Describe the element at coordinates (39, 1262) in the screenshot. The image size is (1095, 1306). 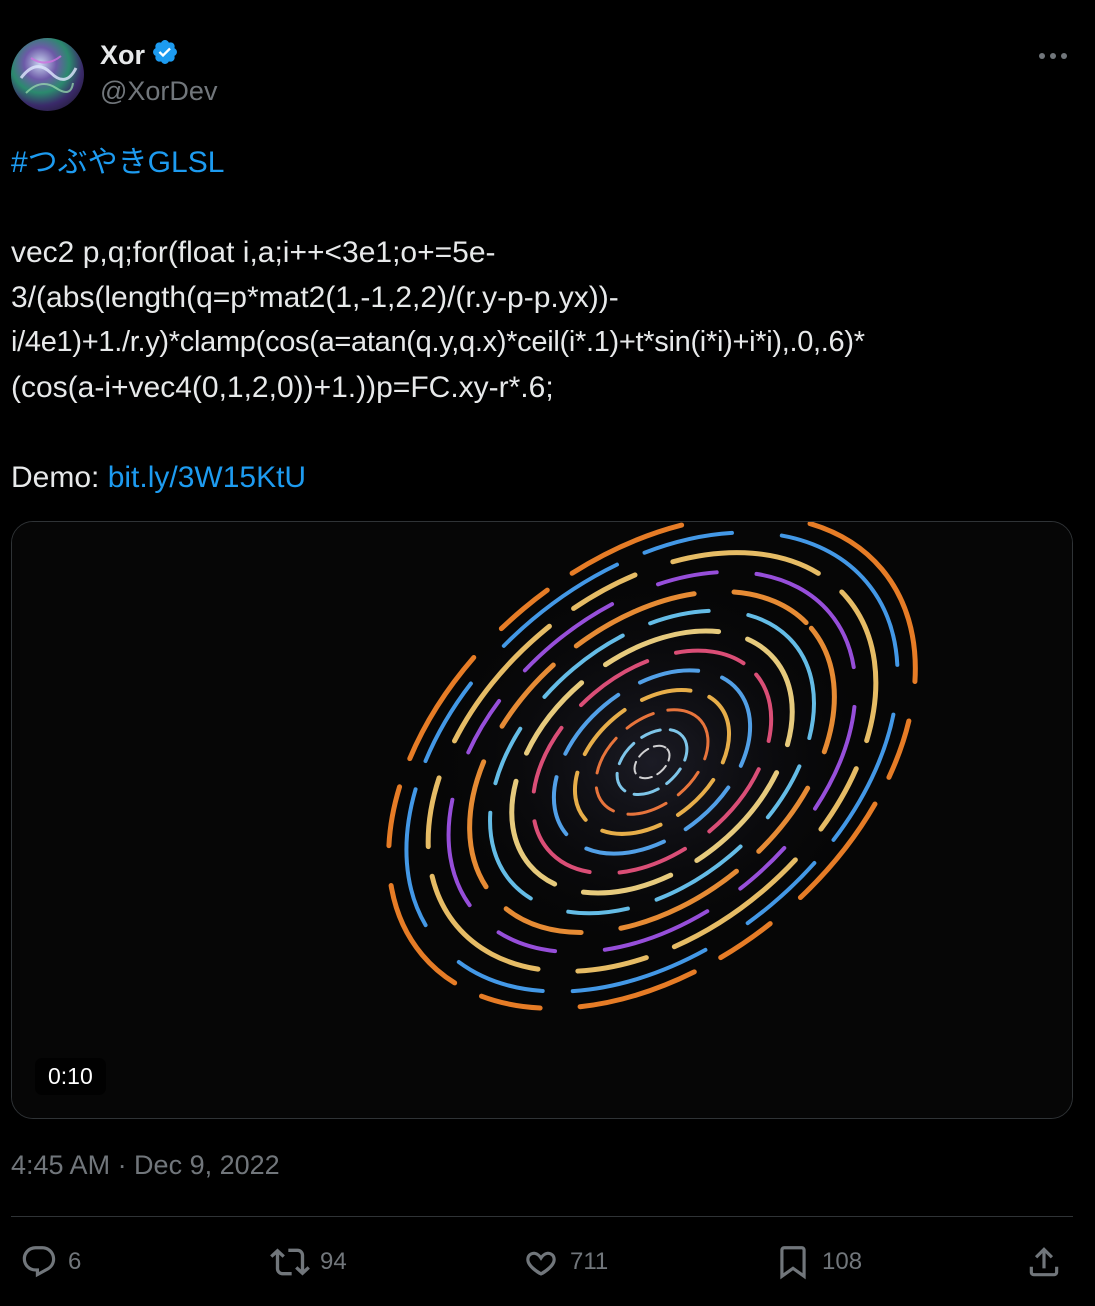
I see `reply-icon` at that location.